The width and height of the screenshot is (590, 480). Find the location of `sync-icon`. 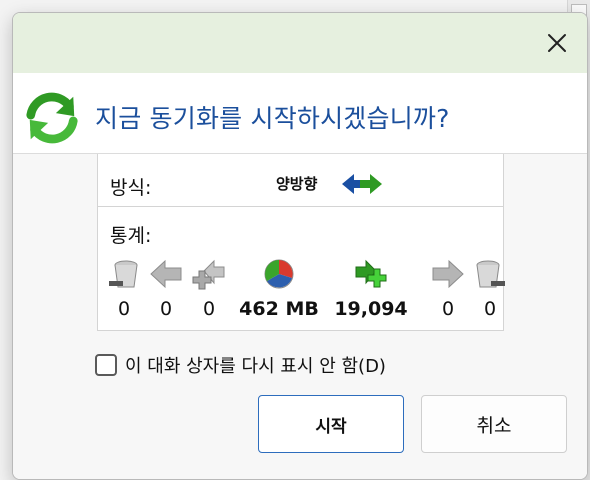

sync-icon is located at coordinates (52, 118).